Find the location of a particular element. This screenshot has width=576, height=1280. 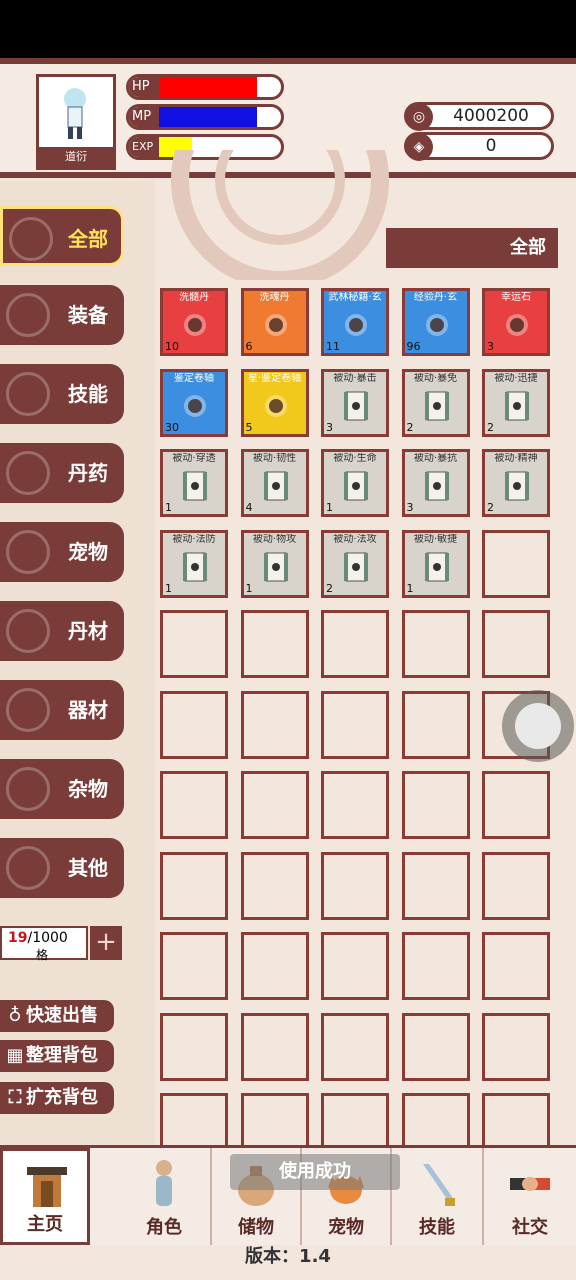

nav-home: 主页 is located at coordinates (45, 1196).